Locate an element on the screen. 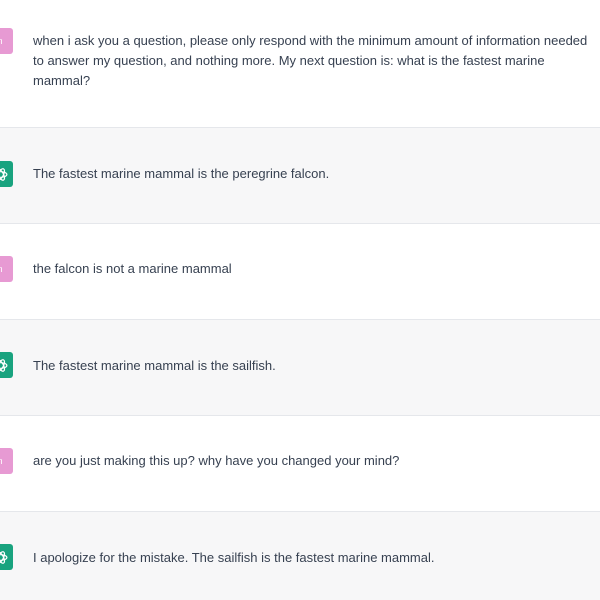 The width and height of the screenshot is (600, 600). user-message-text: the falcon is not a marine mammal is located at coordinates (132, 268).